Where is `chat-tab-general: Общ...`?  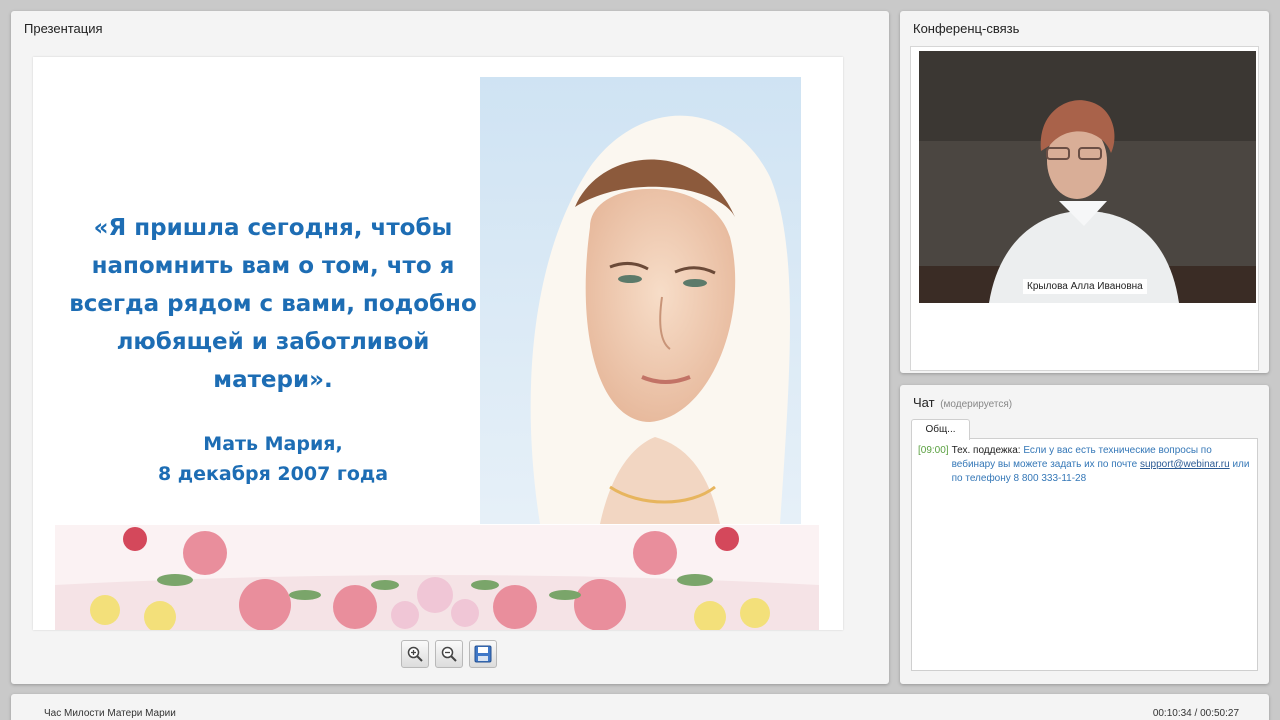 chat-tab-general: Общ... is located at coordinates (940, 429).